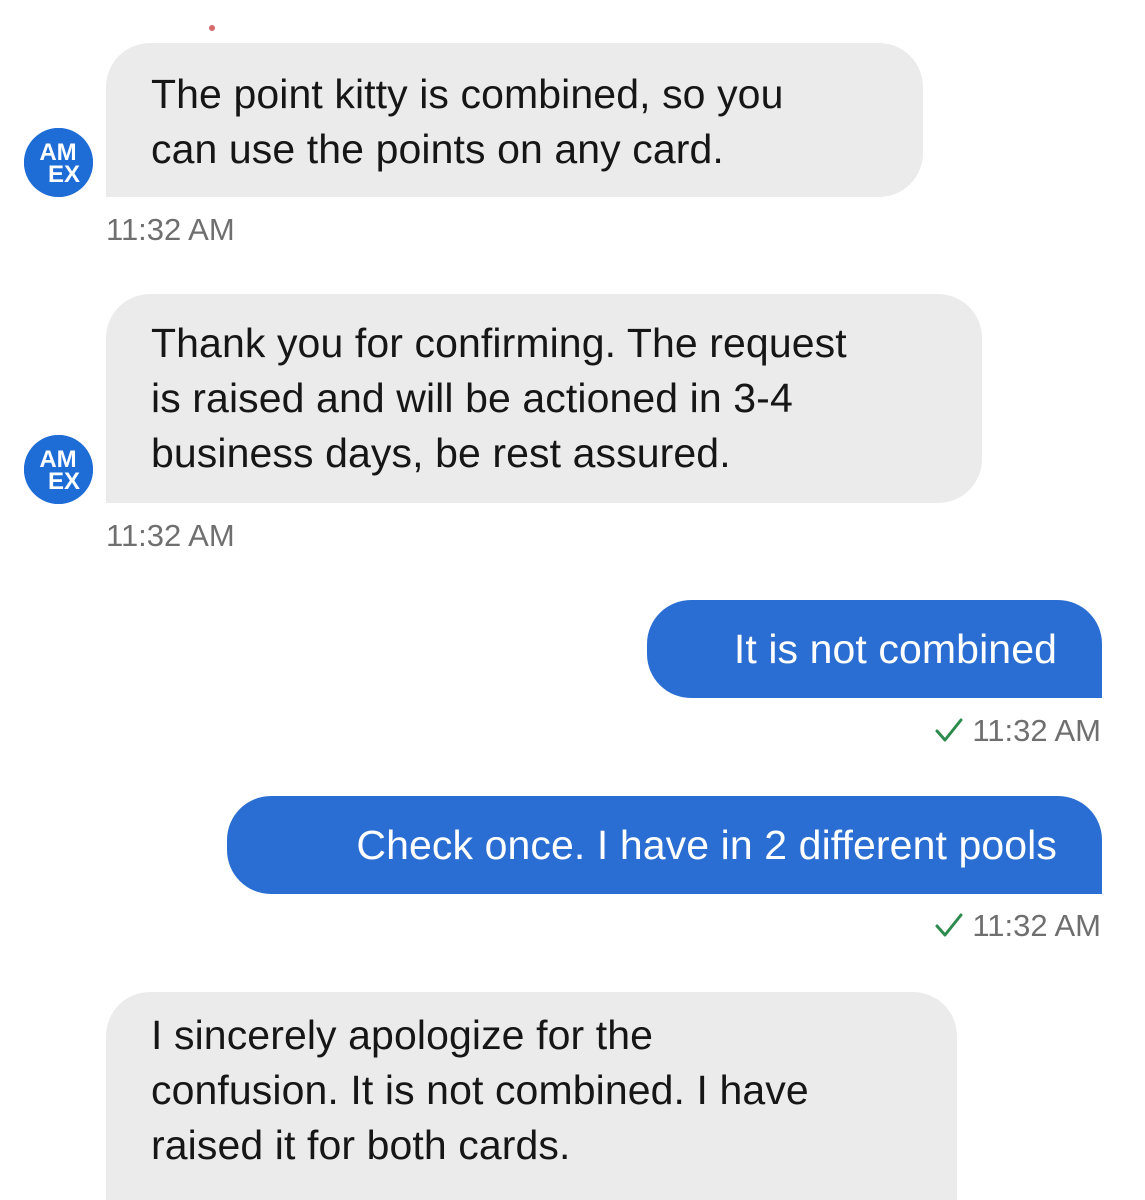  I want to click on message-2-line-3: business days, be rest assured., so click(441, 453).